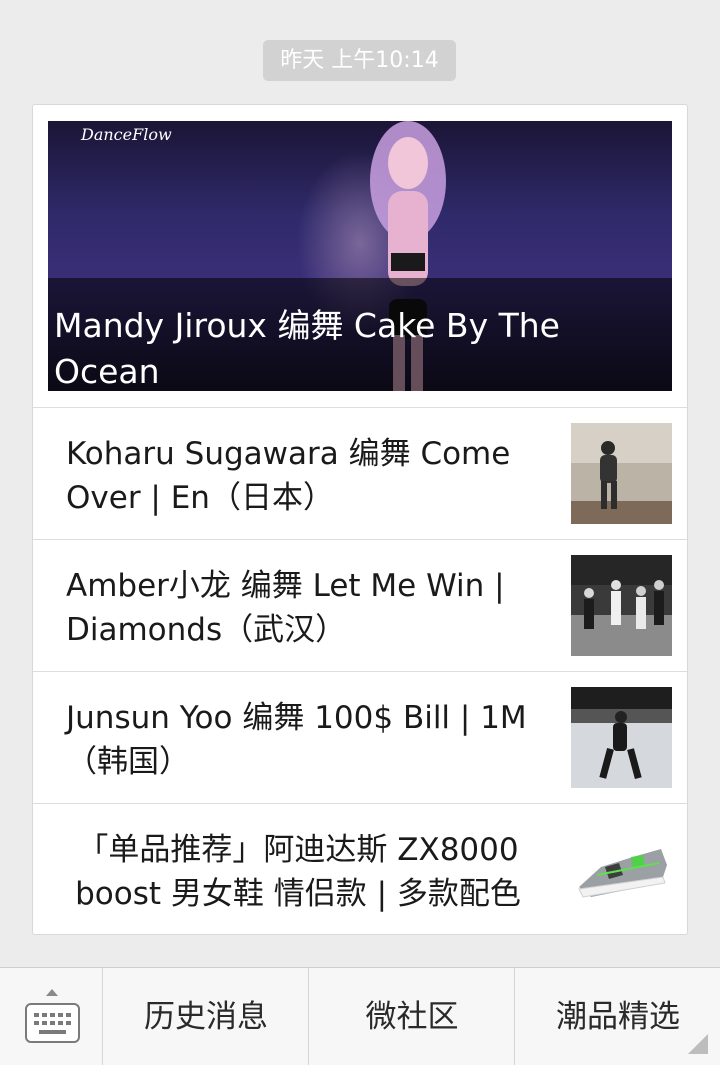 This screenshot has width=720, height=1065. What do you see at coordinates (359, 60) in the screenshot?
I see `message-timestamp: 昨天 上午10:14` at bounding box center [359, 60].